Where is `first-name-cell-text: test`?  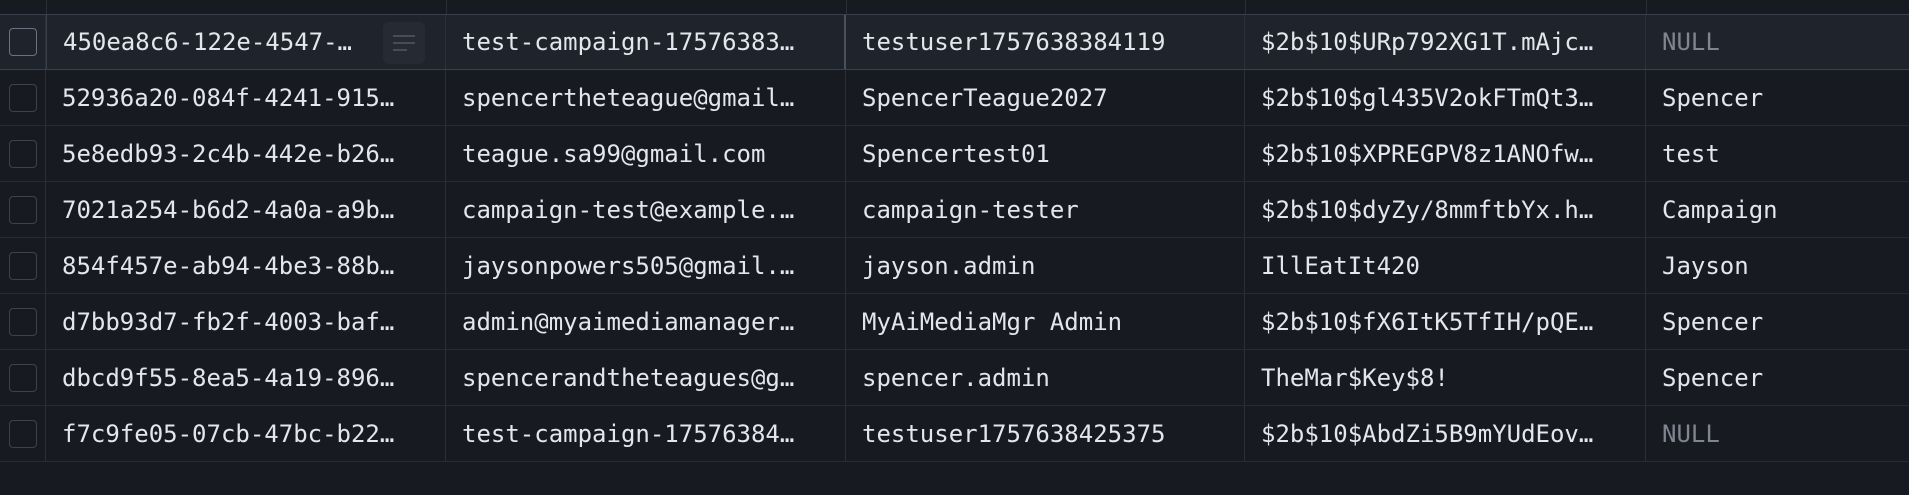
first-name-cell-text: test is located at coordinates (1691, 153).